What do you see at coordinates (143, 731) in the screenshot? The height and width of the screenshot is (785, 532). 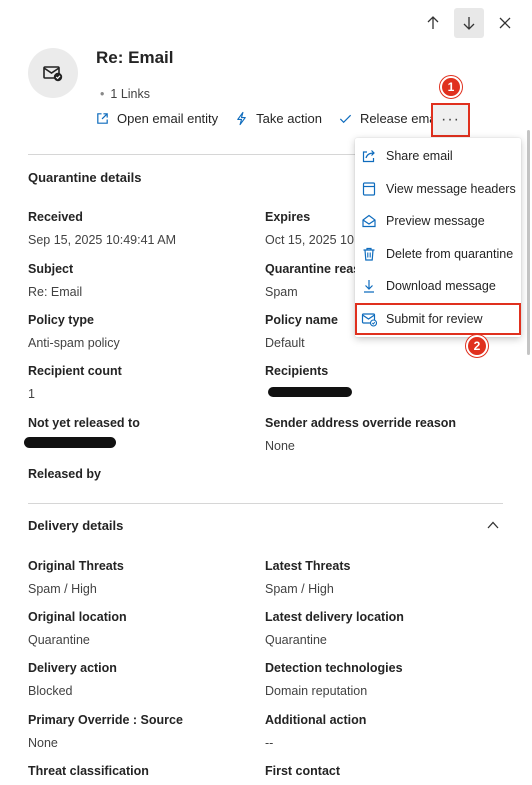 I see `field-primary-override: Primary Override : Source None` at bounding box center [143, 731].